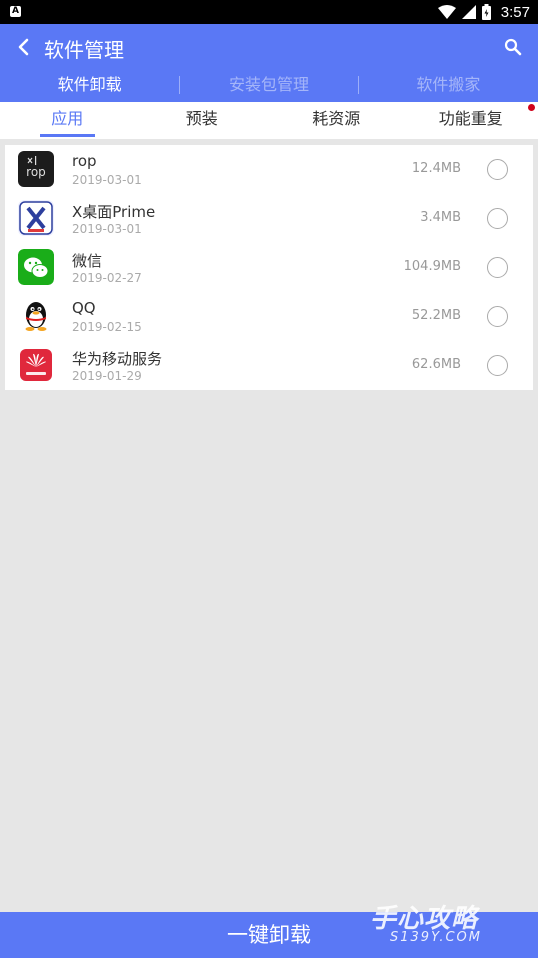 This screenshot has width=538, height=958. I want to click on qq-penguin-icon, so click(36, 316).